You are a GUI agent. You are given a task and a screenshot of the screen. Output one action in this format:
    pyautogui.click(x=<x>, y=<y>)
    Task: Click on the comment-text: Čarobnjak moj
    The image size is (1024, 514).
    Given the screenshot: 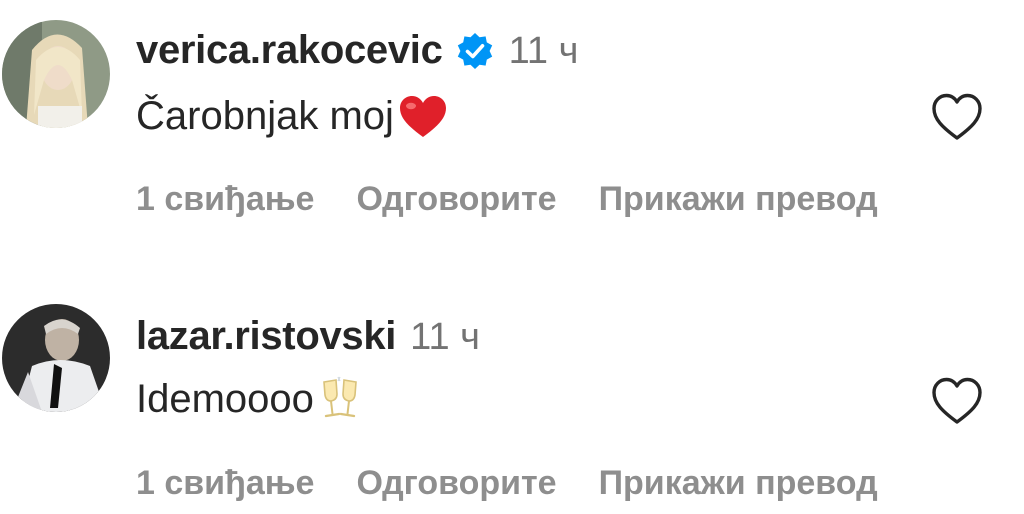 What is the action you would take?
    pyautogui.click(x=265, y=116)
    